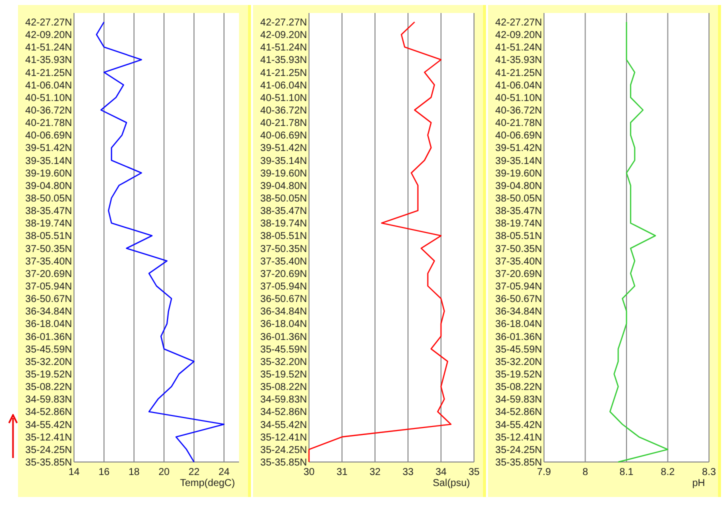 This screenshot has height=510, width=725. Describe the element at coordinates (13, 436) in the screenshot. I see `up-arrow-icon` at that location.